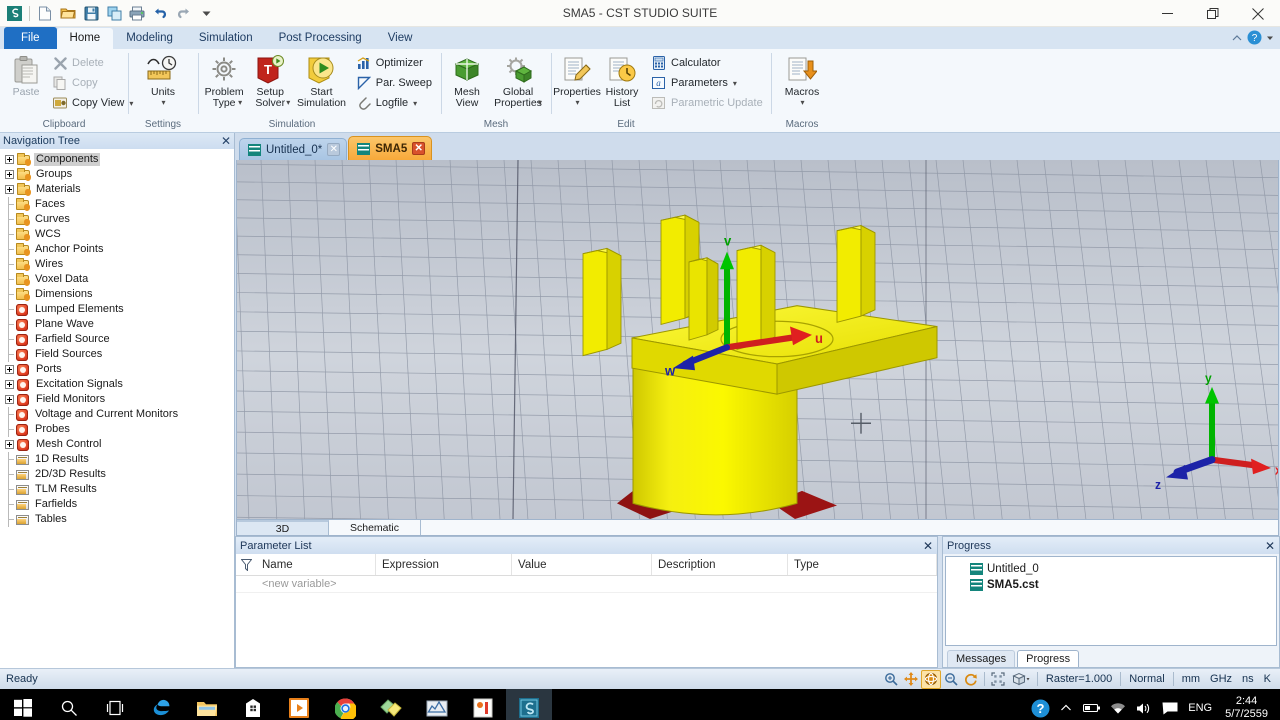 The height and width of the screenshot is (720, 1280). What do you see at coordinates (226, 38) in the screenshot?
I see `tab-simulation: Simulation` at bounding box center [226, 38].